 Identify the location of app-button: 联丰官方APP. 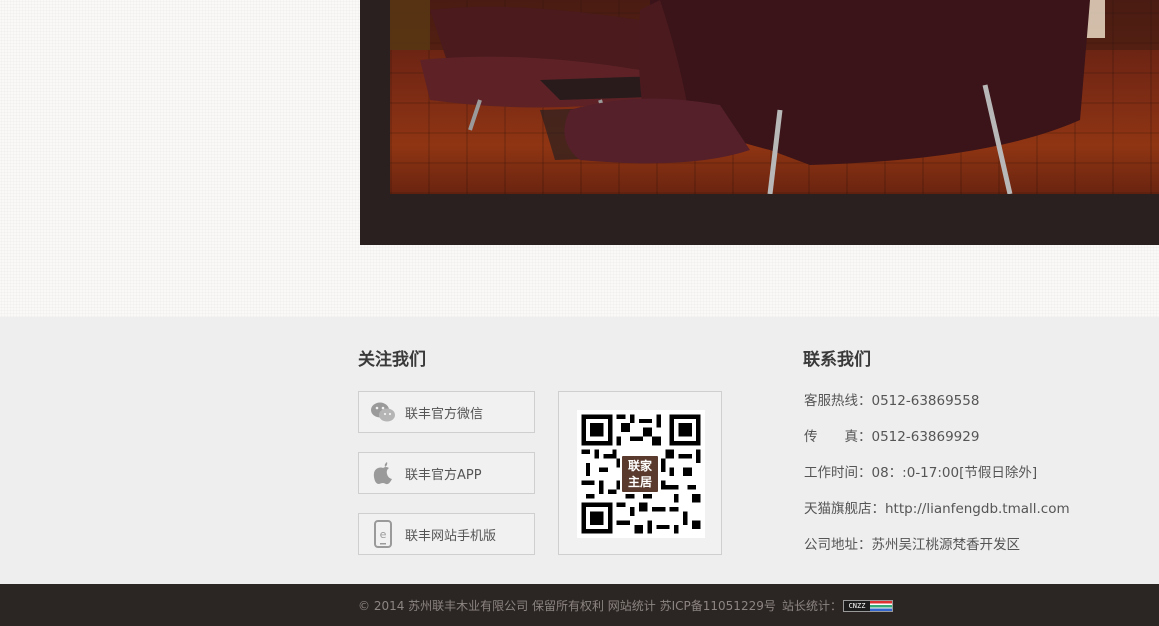
(446, 473).